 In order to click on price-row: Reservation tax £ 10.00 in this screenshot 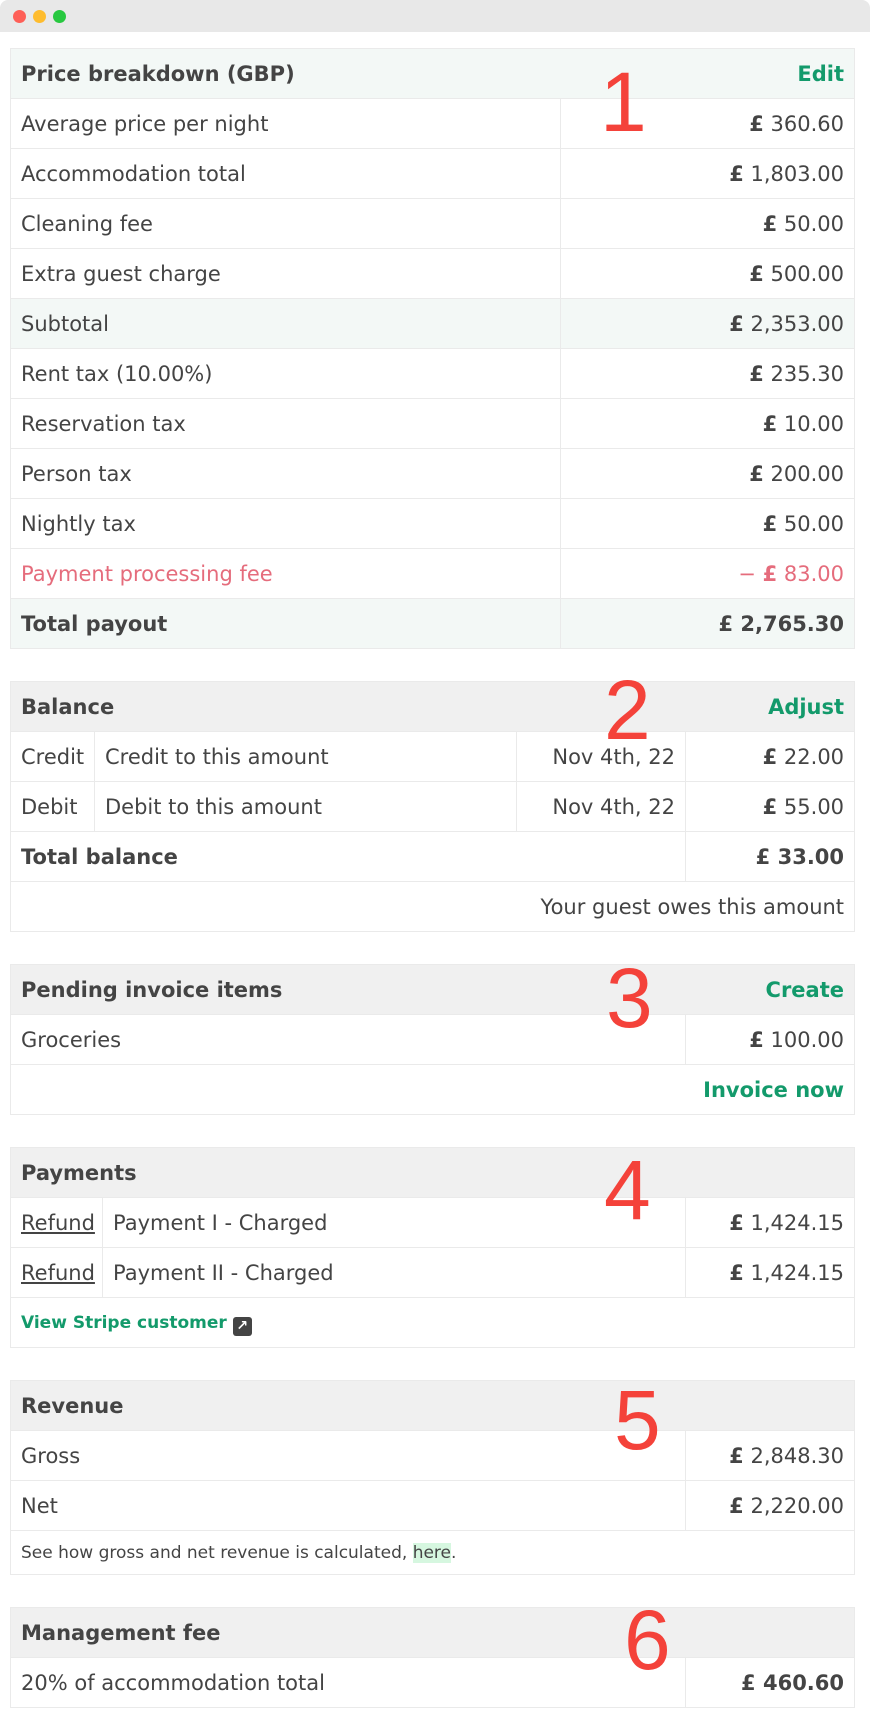, I will do `click(433, 423)`.